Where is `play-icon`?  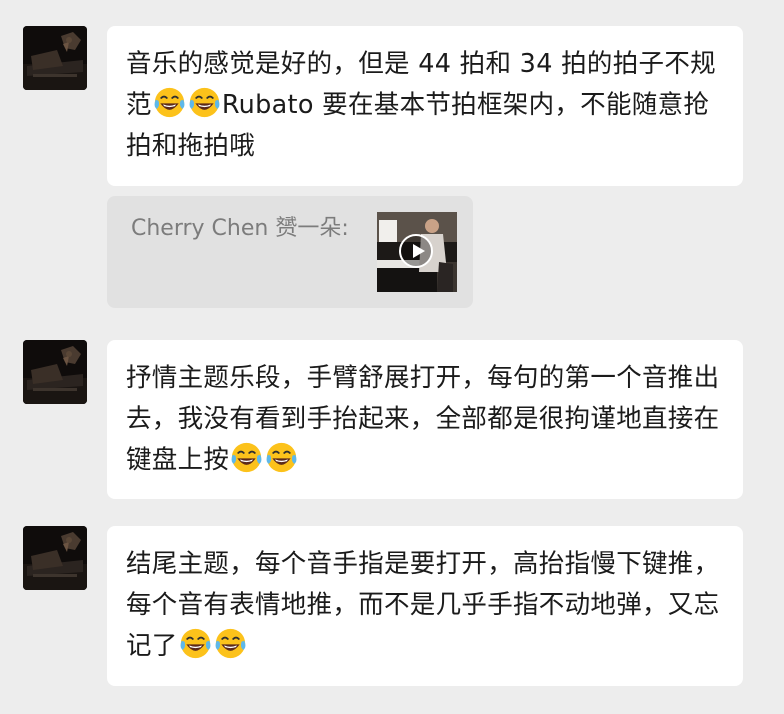 play-icon is located at coordinates (416, 251).